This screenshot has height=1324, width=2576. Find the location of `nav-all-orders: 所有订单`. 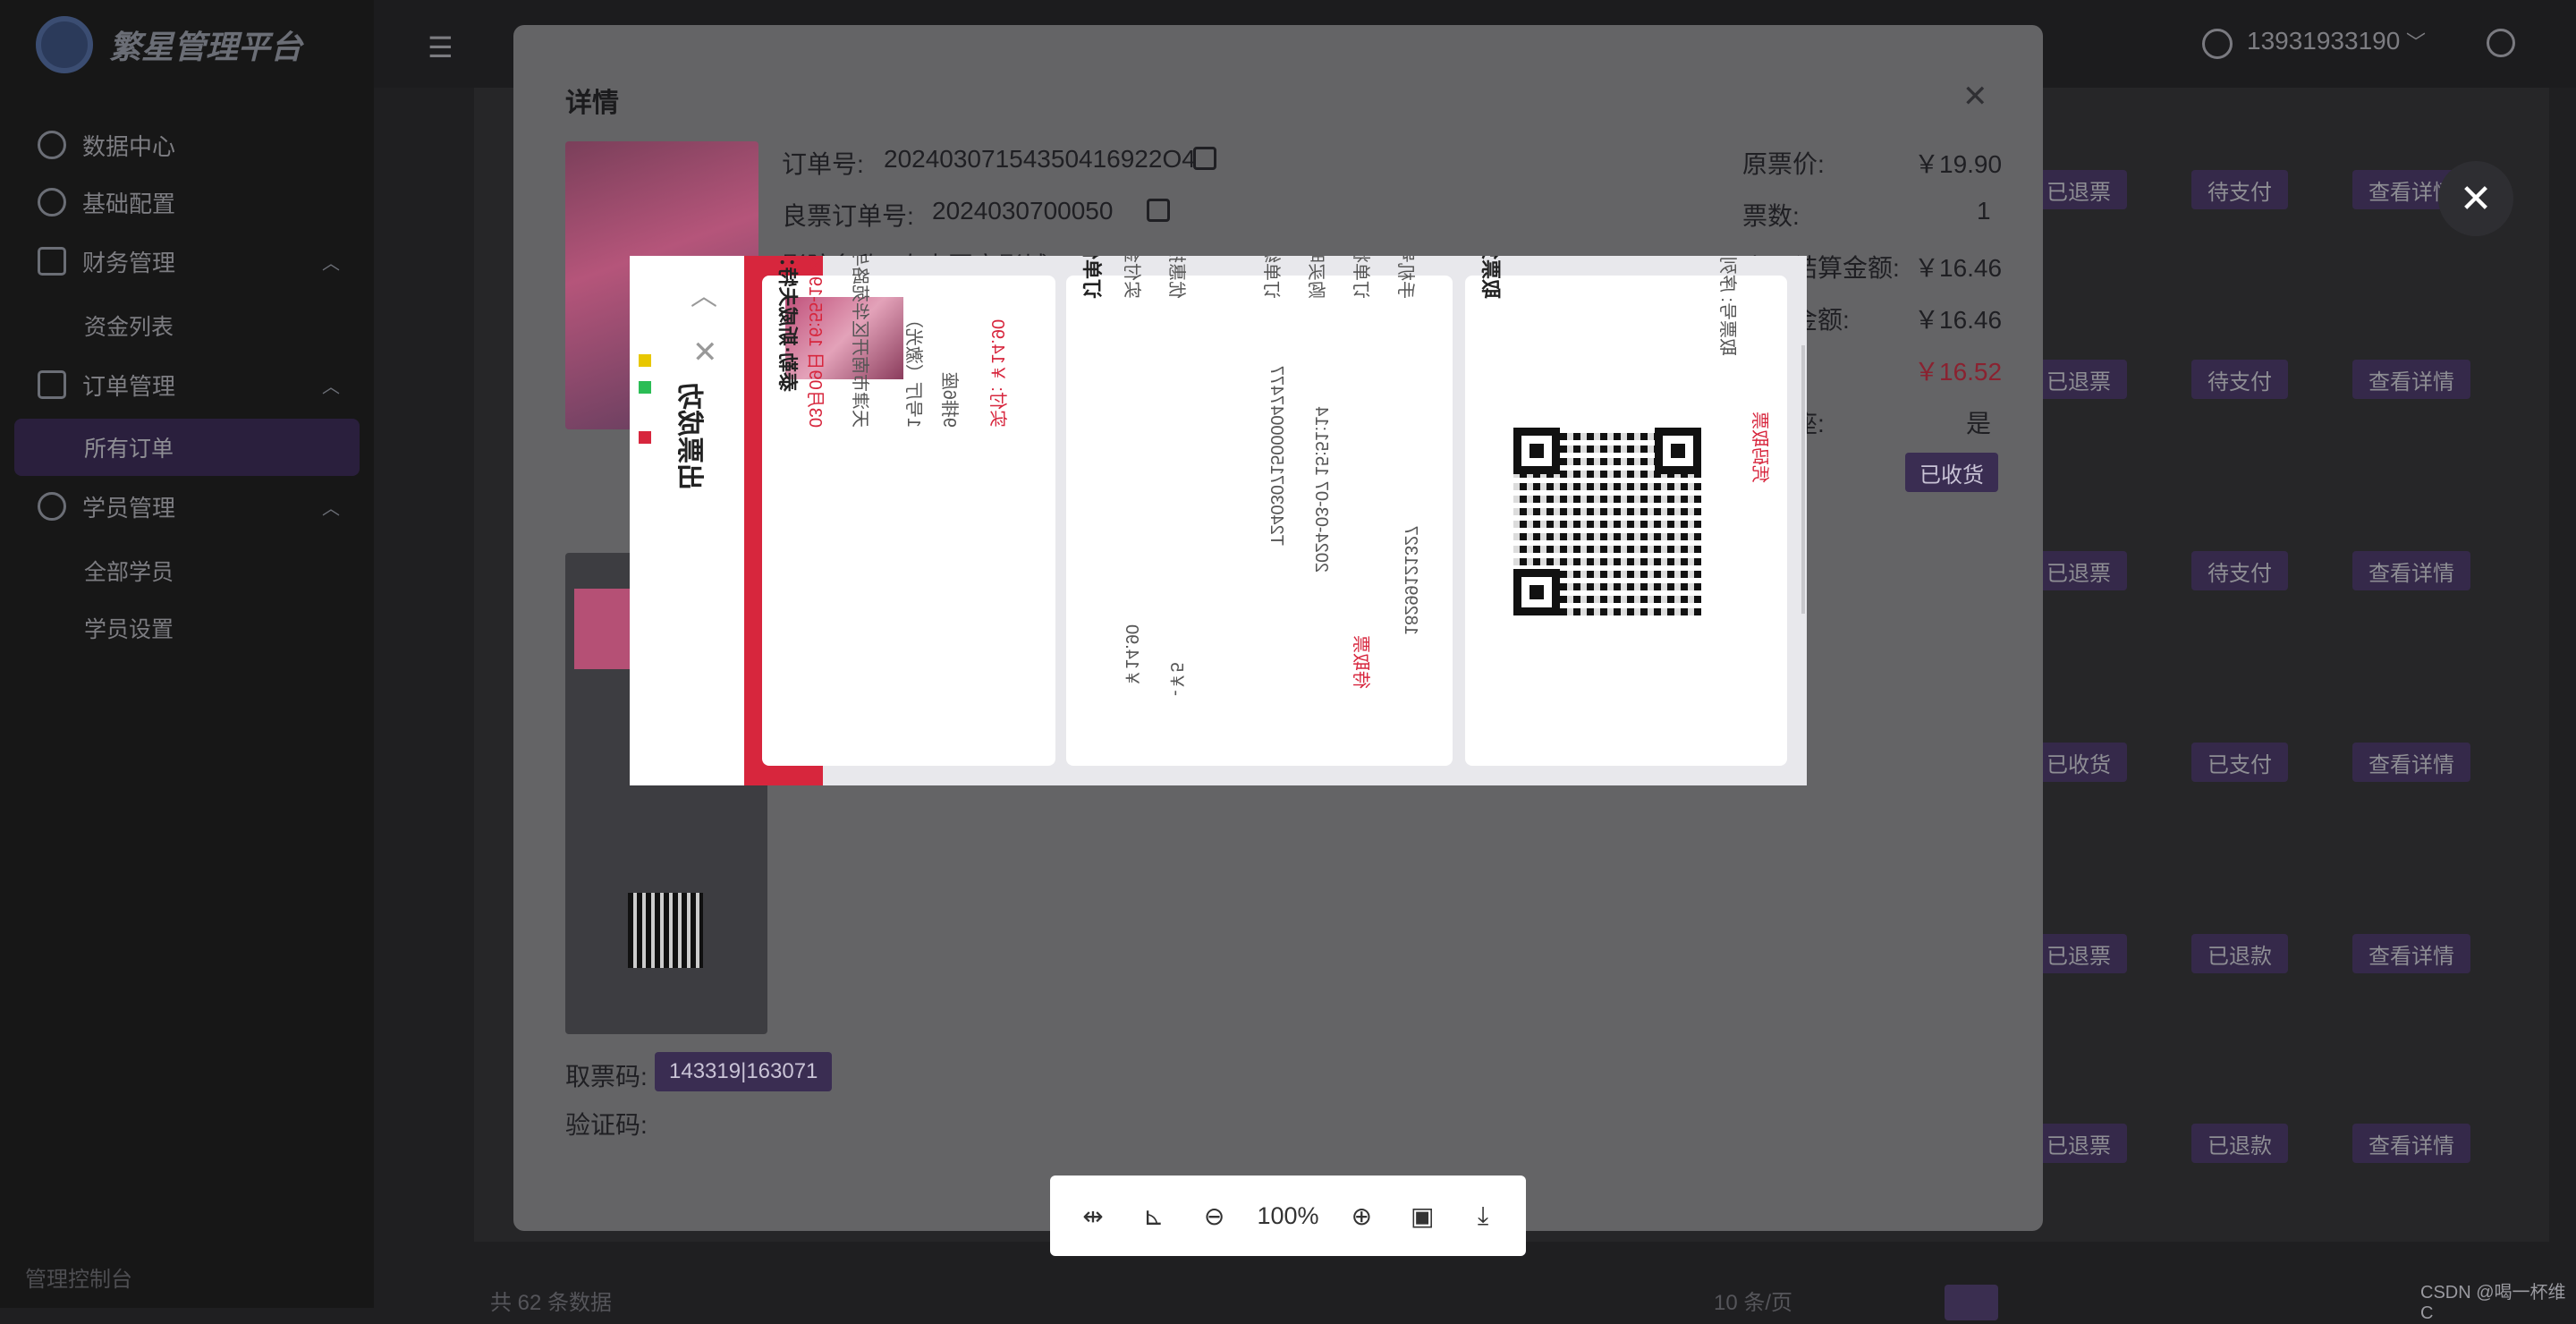

nav-all-orders: 所有订单 is located at coordinates (187, 447).